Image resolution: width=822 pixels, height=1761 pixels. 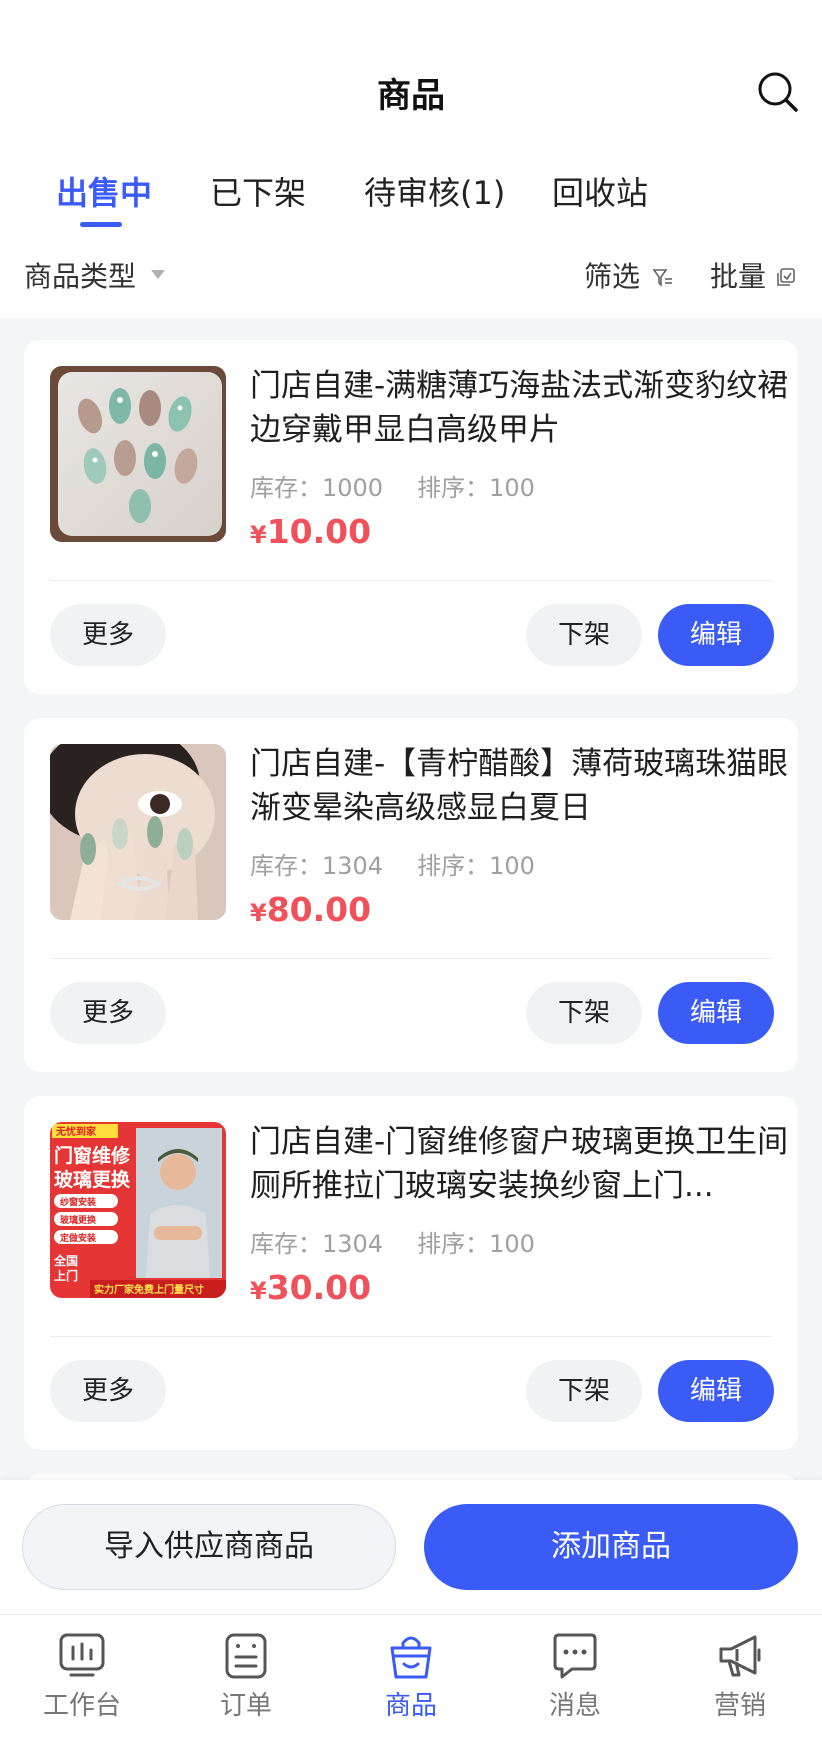 I want to click on bottom-action-bar: 导入供应商商品 添加商品, so click(x=411, y=1547).